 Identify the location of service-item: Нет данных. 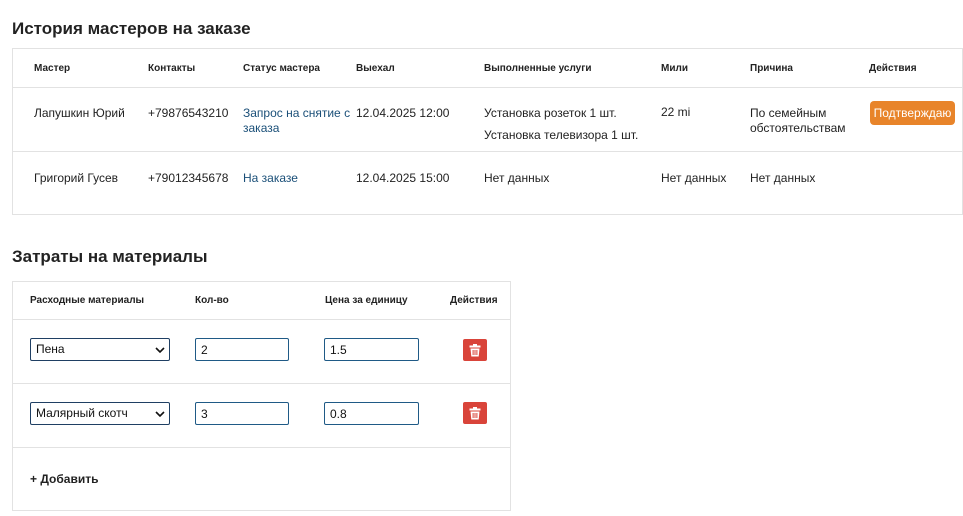
(517, 178).